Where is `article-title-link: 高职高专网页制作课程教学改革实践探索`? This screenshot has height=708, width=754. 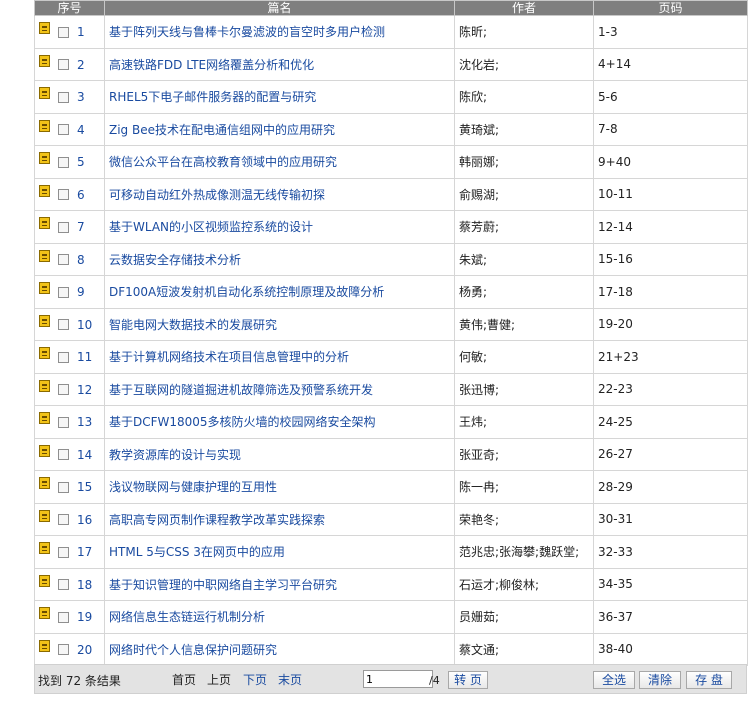
article-title-link: 高职高专网页制作课程教学改革实践探索 is located at coordinates (217, 520).